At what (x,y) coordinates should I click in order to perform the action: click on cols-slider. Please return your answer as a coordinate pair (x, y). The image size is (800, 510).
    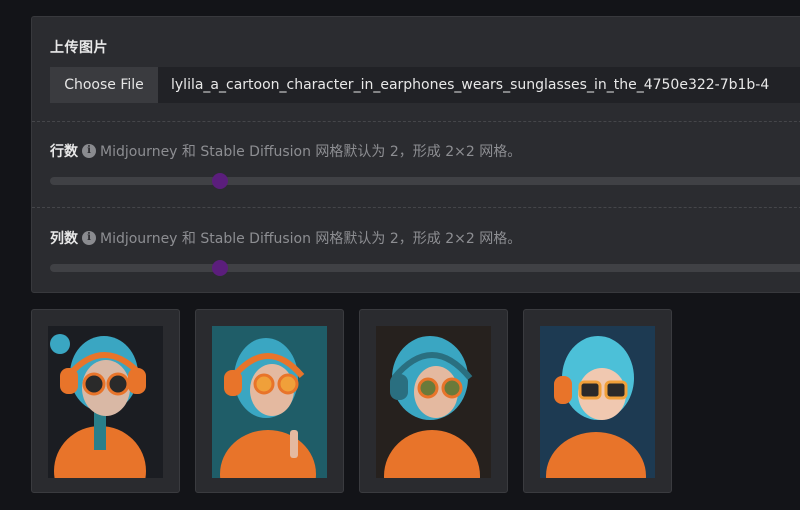
    Looking at the image, I should click on (425, 268).